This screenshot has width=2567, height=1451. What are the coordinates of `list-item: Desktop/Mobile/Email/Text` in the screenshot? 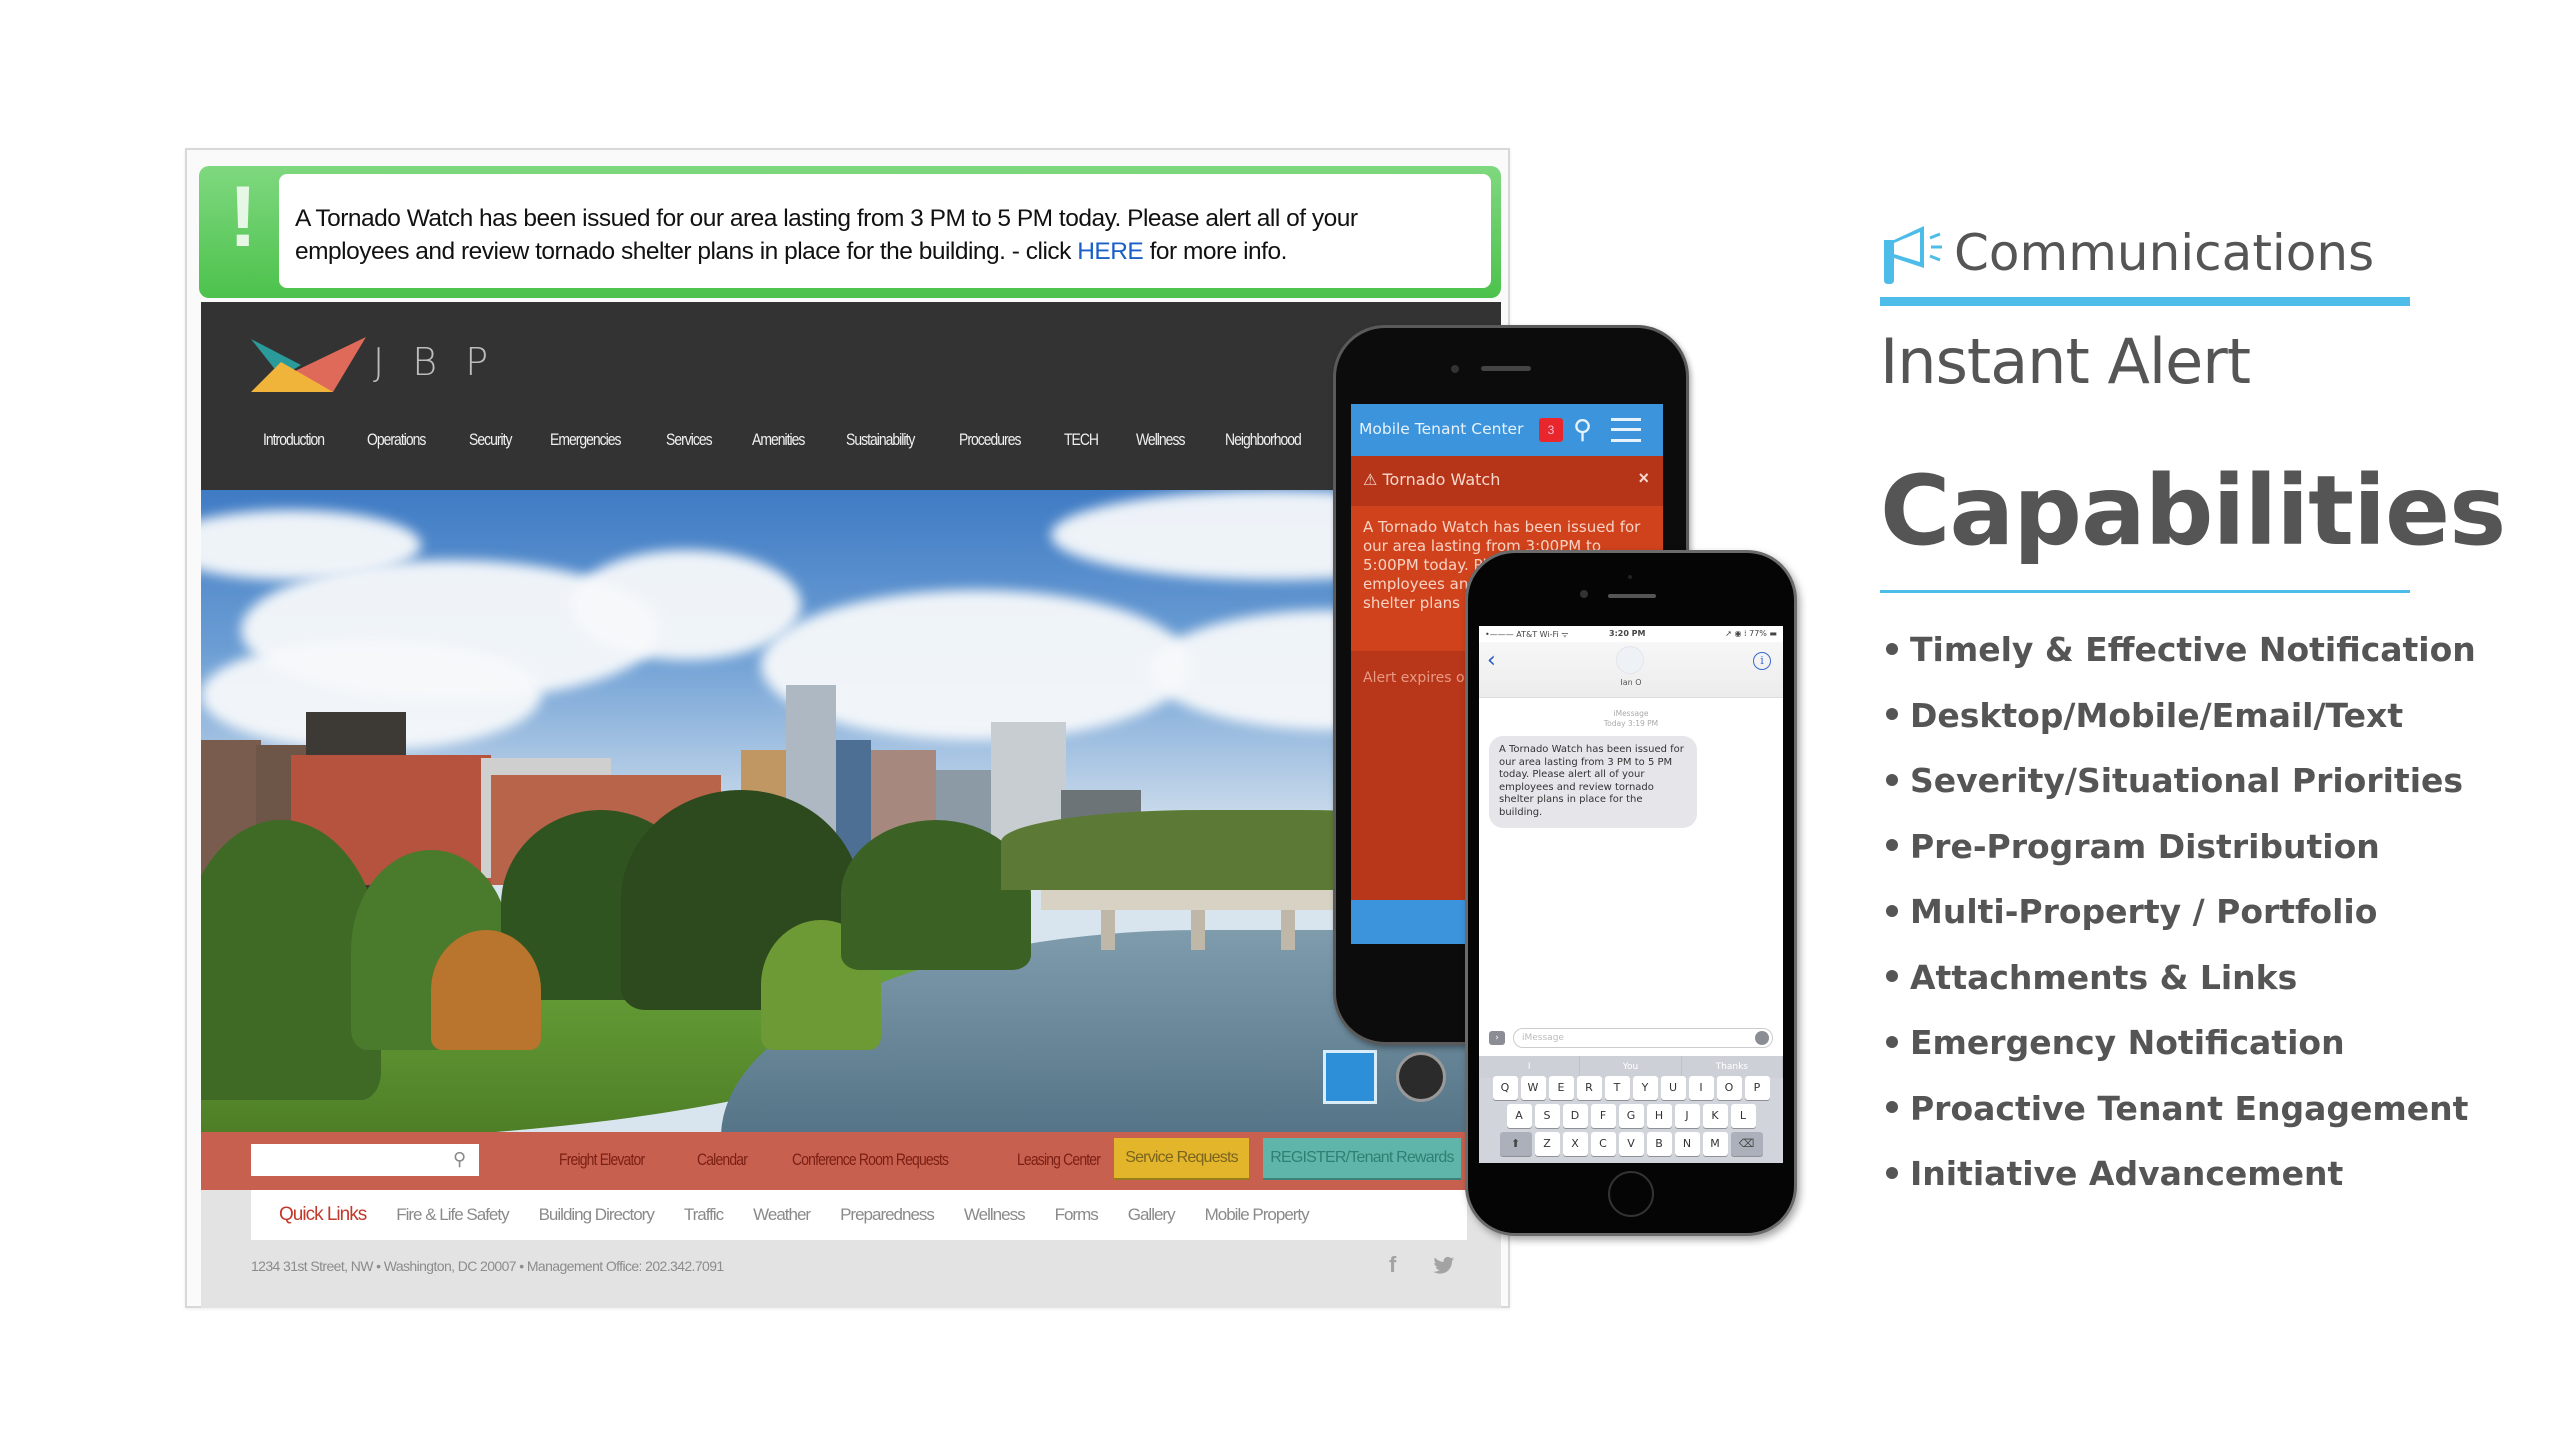 It's located at (2178, 729).